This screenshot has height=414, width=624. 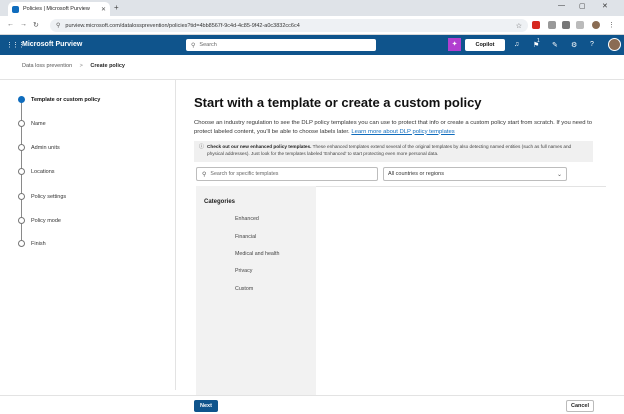 I want to click on copilot-label: Copilot, so click(x=485, y=45).